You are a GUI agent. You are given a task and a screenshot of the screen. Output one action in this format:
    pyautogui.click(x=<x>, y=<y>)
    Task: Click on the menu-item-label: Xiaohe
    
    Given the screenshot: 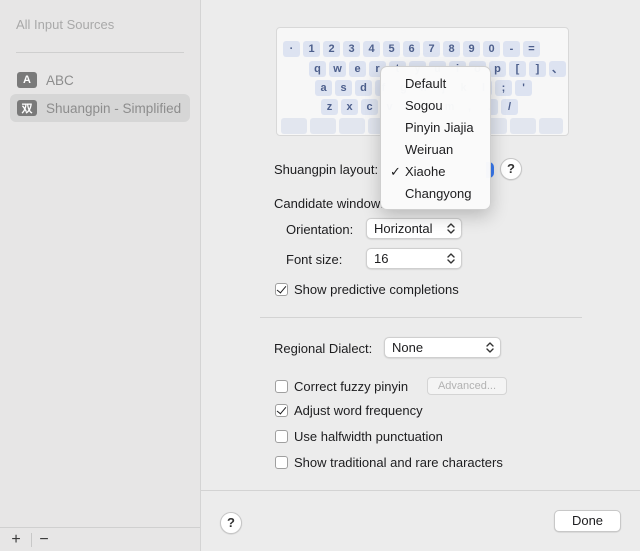 What is the action you would take?
    pyautogui.click(x=425, y=171)
    